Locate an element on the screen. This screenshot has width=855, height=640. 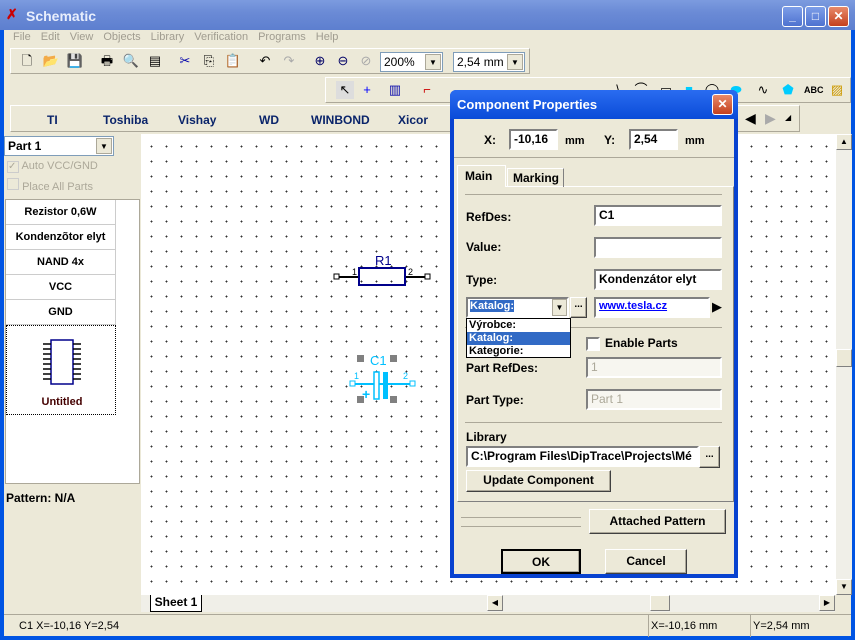
menu-objects: Objects is located at coordinates (121, 37).